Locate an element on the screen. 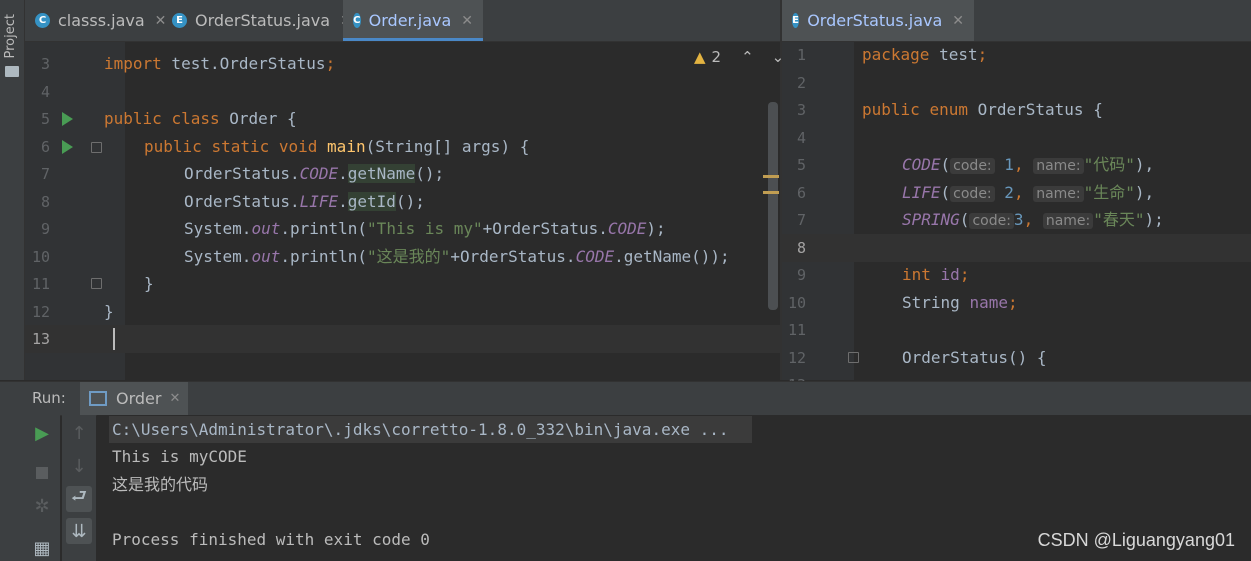 The height and width of the screenshot is (561, 1251). run-label: Run: is located at coordinates (49, 398).